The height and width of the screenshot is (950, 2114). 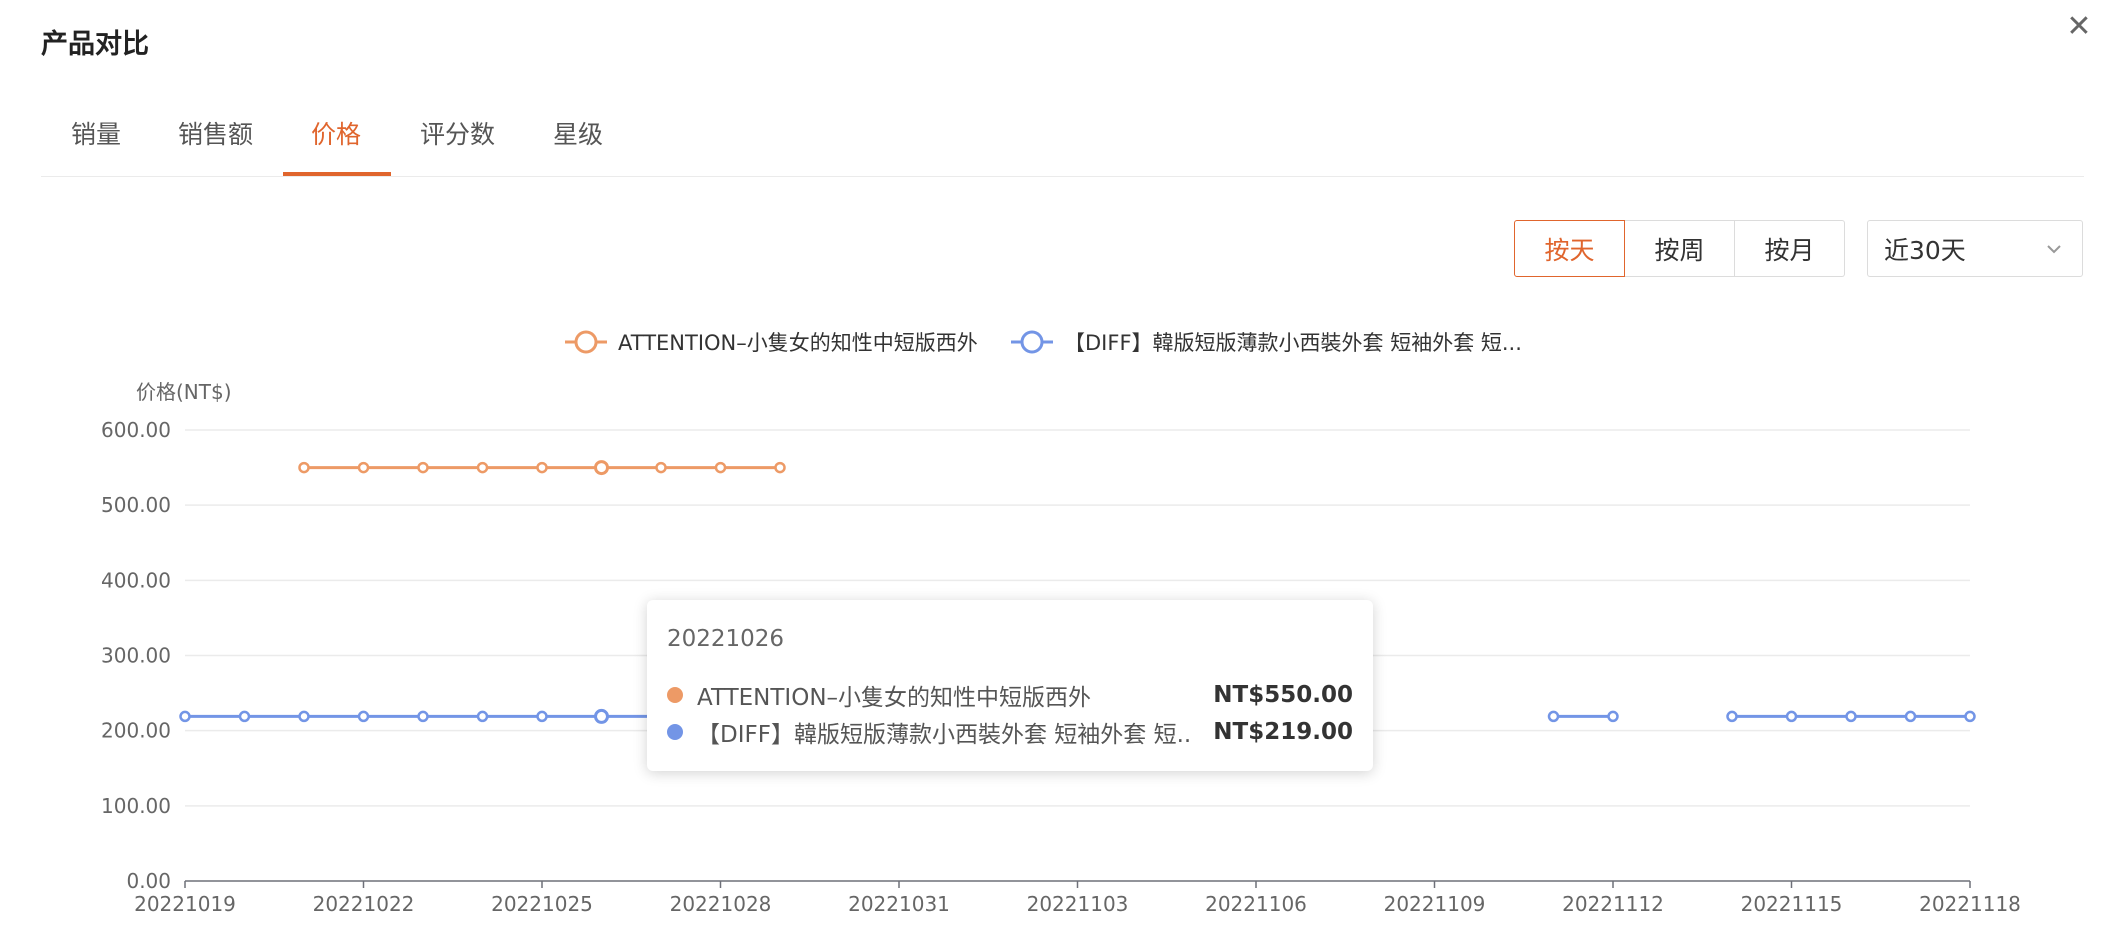 I want to click on x-tick-label: 20221103, so click(x=1078, y=904).